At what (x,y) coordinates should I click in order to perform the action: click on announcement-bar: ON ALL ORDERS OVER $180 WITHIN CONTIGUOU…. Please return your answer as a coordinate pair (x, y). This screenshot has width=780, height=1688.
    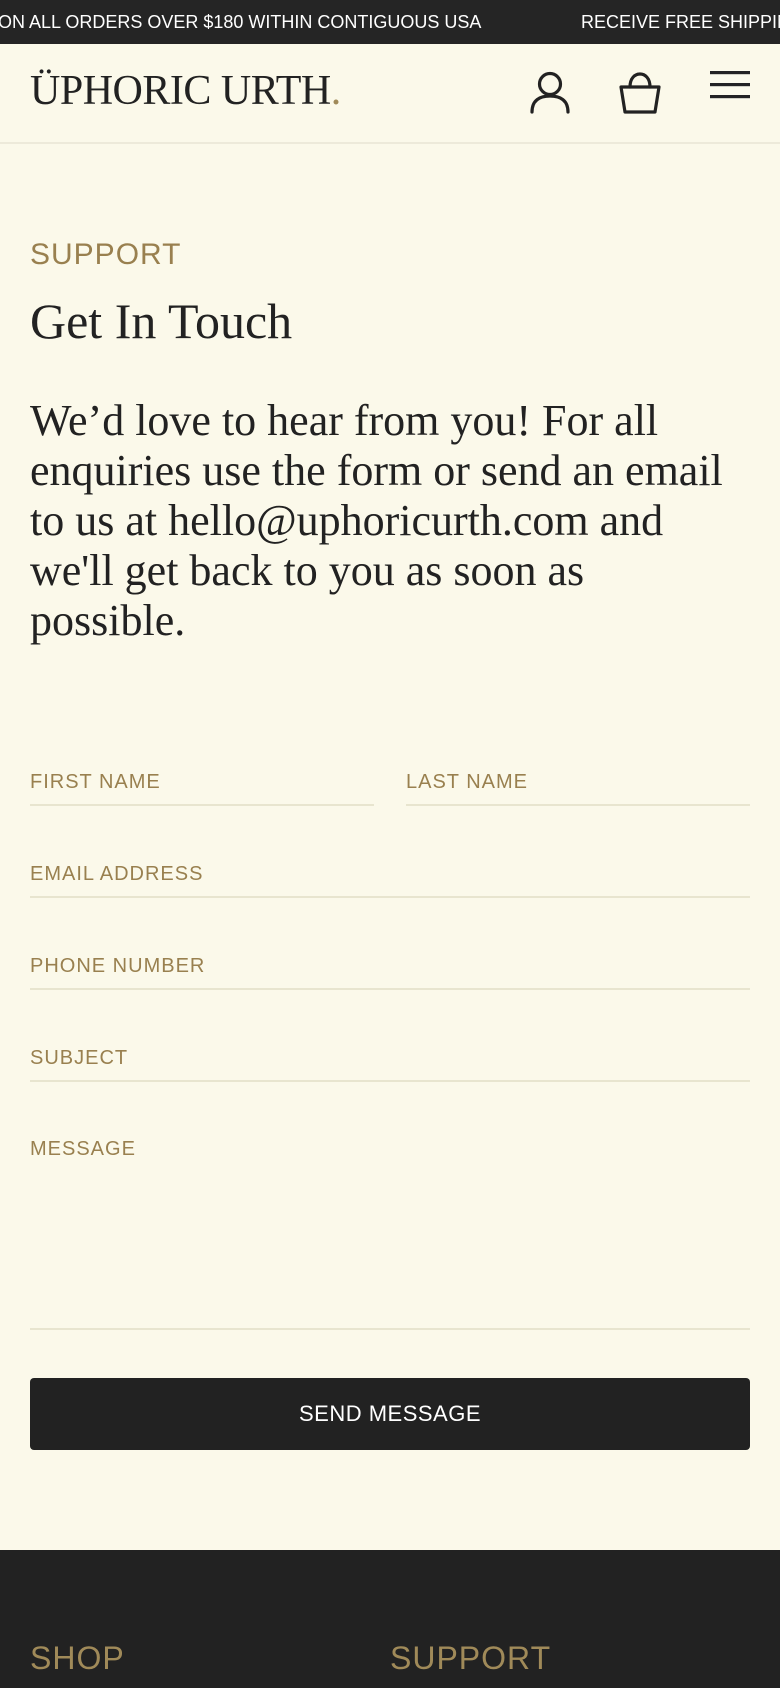
    Looking at the image, I should click on (390, 22).